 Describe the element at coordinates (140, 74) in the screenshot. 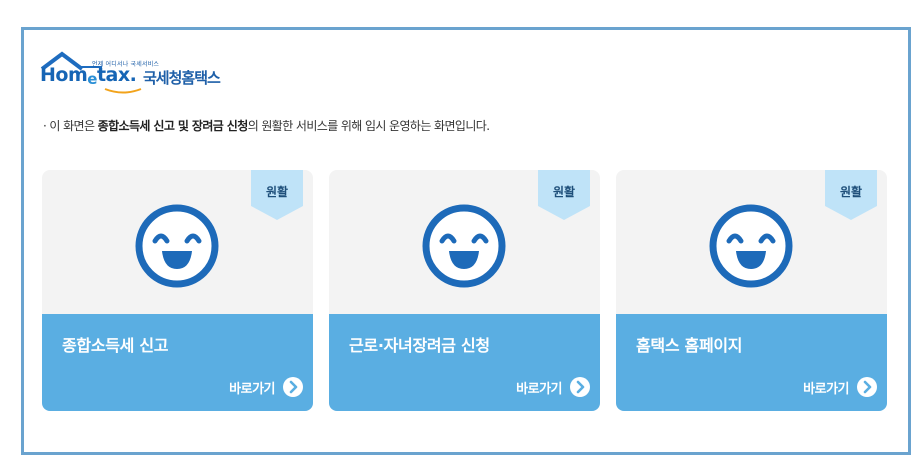

I see `hometax-logo: 언제 어디서나 국세서비스 Hometax. 국세청홈택스` at that location.